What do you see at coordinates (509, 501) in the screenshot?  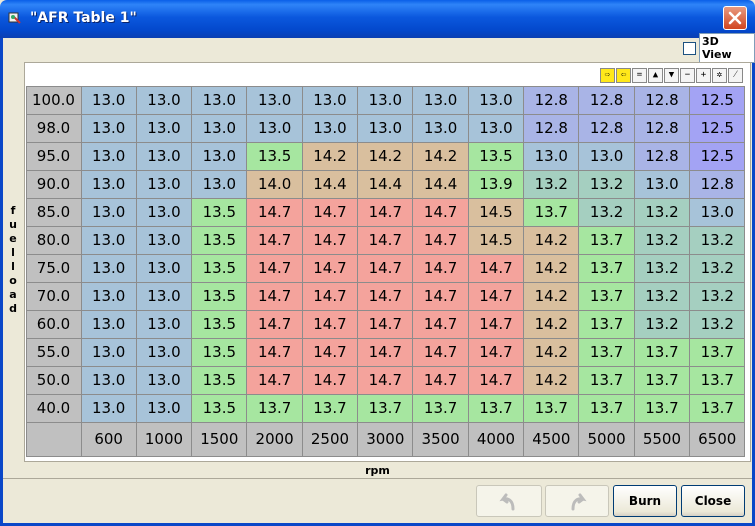 I see `undo-button` at bounding box center [509, 501].